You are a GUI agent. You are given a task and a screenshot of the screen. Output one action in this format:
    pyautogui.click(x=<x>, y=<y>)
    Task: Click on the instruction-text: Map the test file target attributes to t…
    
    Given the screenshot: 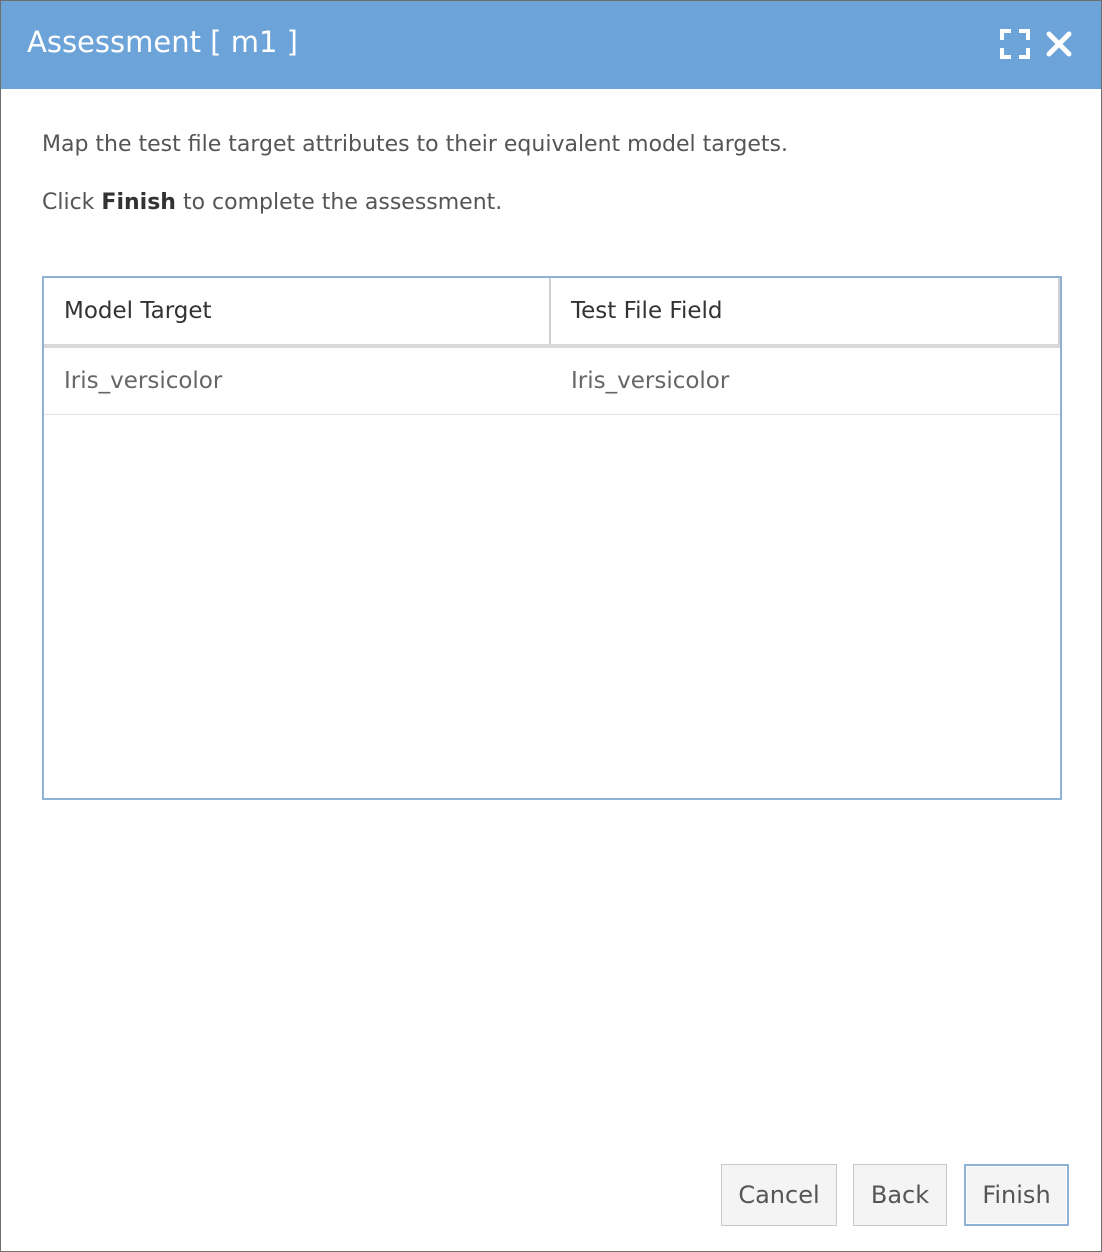 What is the action you would take?
    pyautogui.click(x=415, y=144)
    